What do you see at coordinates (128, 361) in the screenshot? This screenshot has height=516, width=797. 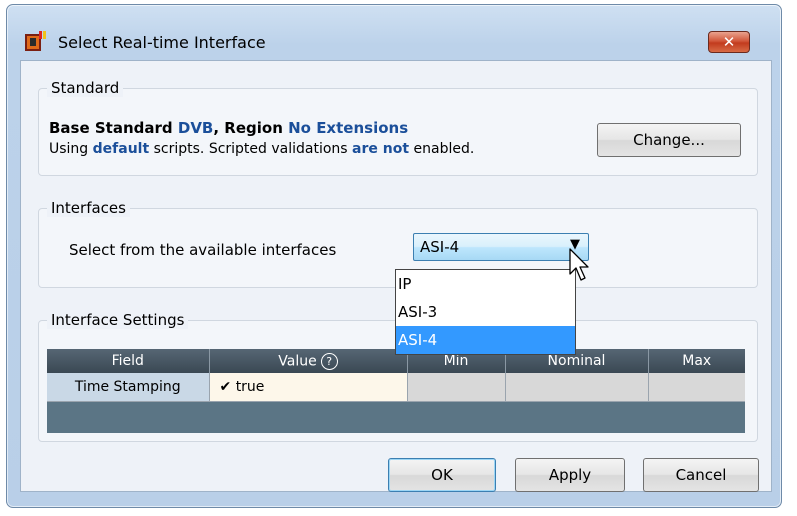 I see `column-header-field: Field` at bounding box center [128, 361].